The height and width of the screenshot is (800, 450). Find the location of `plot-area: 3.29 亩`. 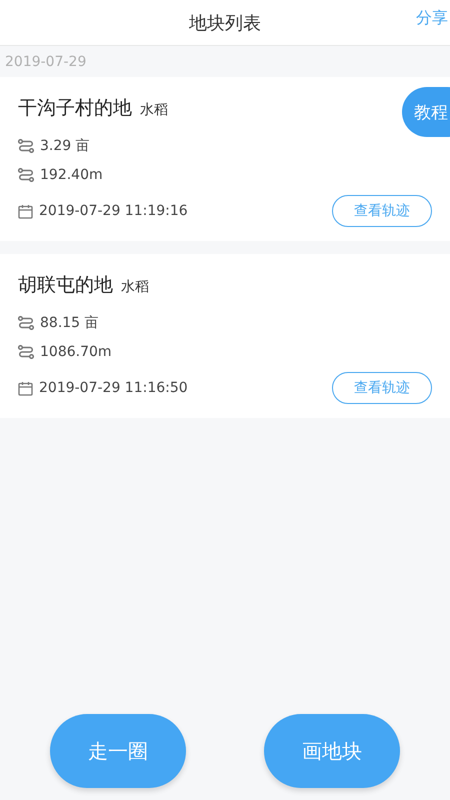

plot-area: 3.29 亩 is located at coordinates (65, 146).